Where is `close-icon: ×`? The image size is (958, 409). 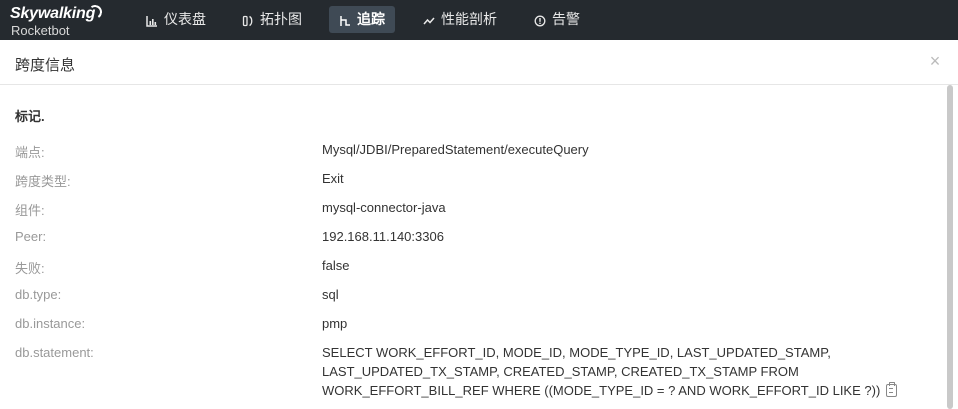
close-icon: × is located at coordinates (935, 61).